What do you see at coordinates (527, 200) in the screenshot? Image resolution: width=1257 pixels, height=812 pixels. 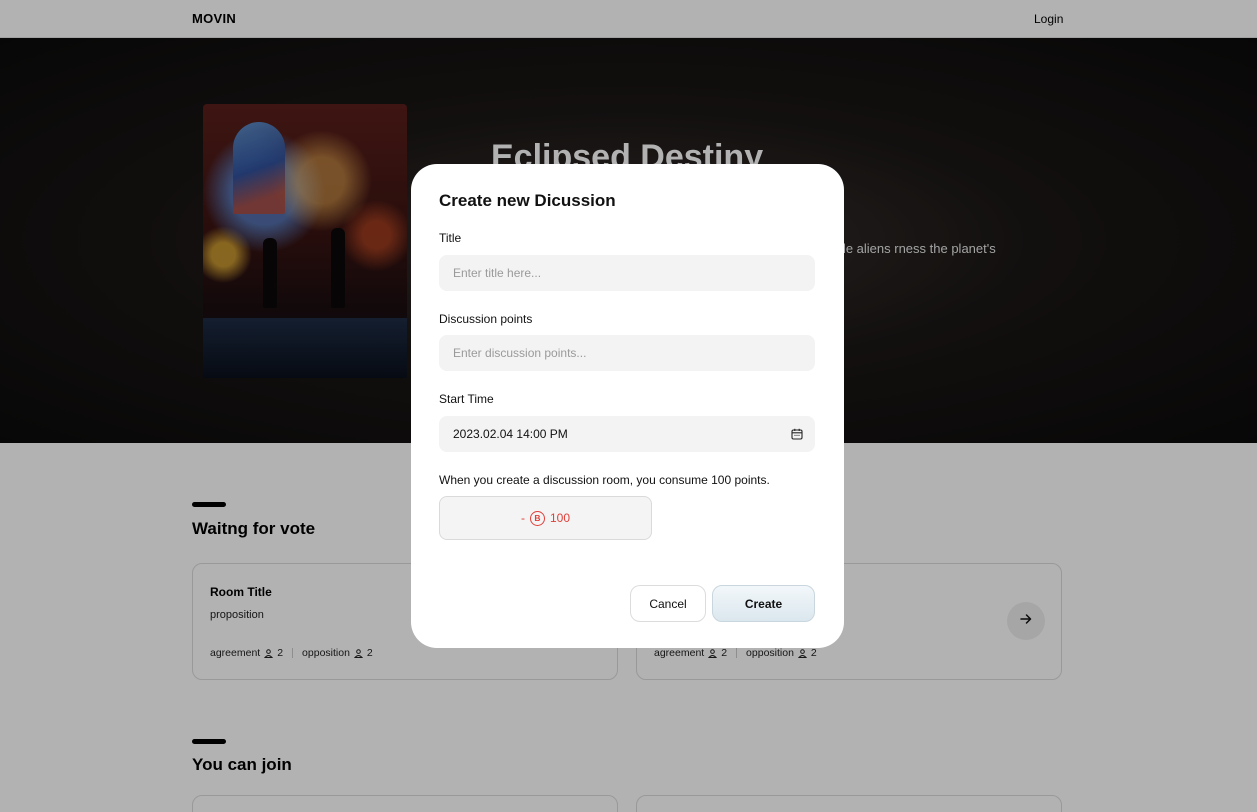 I see `modal-title: Create new Dicussion` at bounding box center [527, 200].